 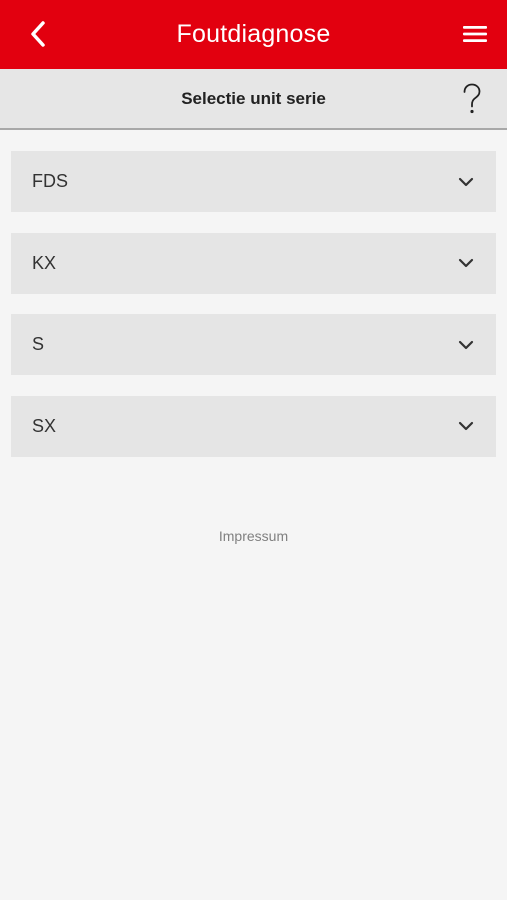 I want to click on series-item-sx: SX, so click(x=253, y=426).